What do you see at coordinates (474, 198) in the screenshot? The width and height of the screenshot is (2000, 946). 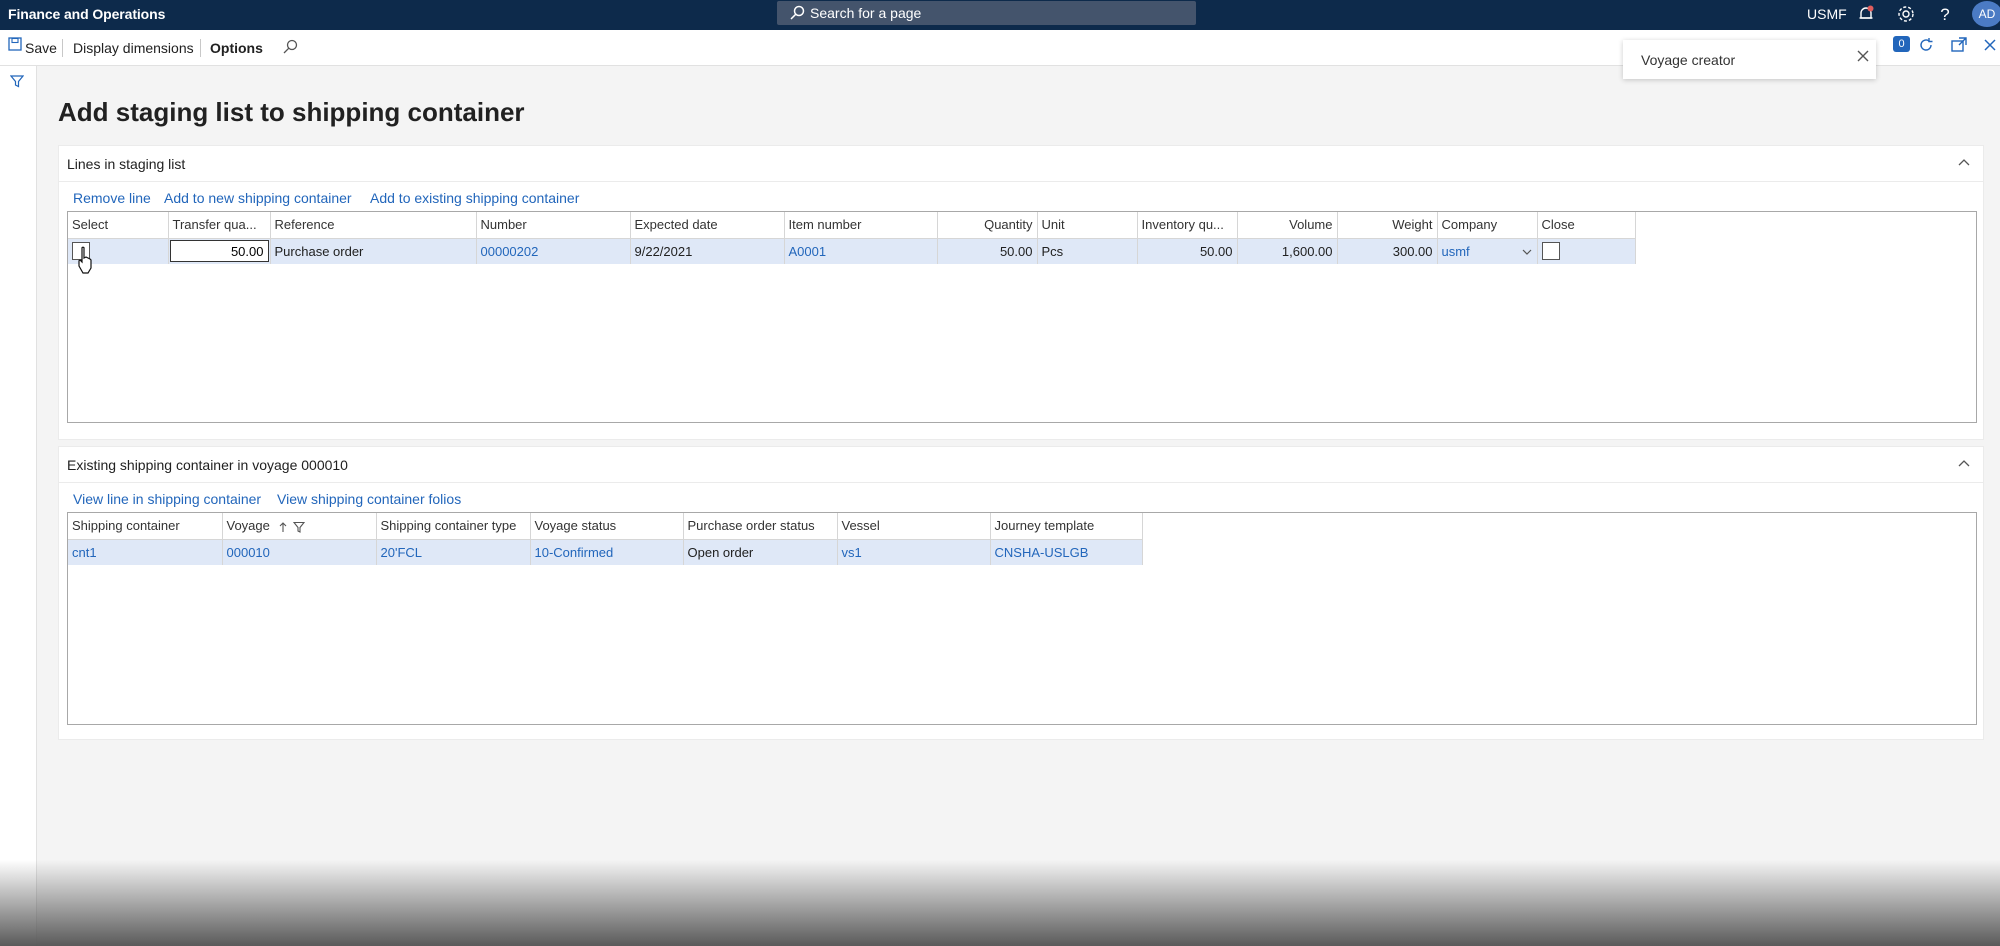 I see `add-to-existing-container-button: Add to existing shipping container` at bounding box center [474, 198].